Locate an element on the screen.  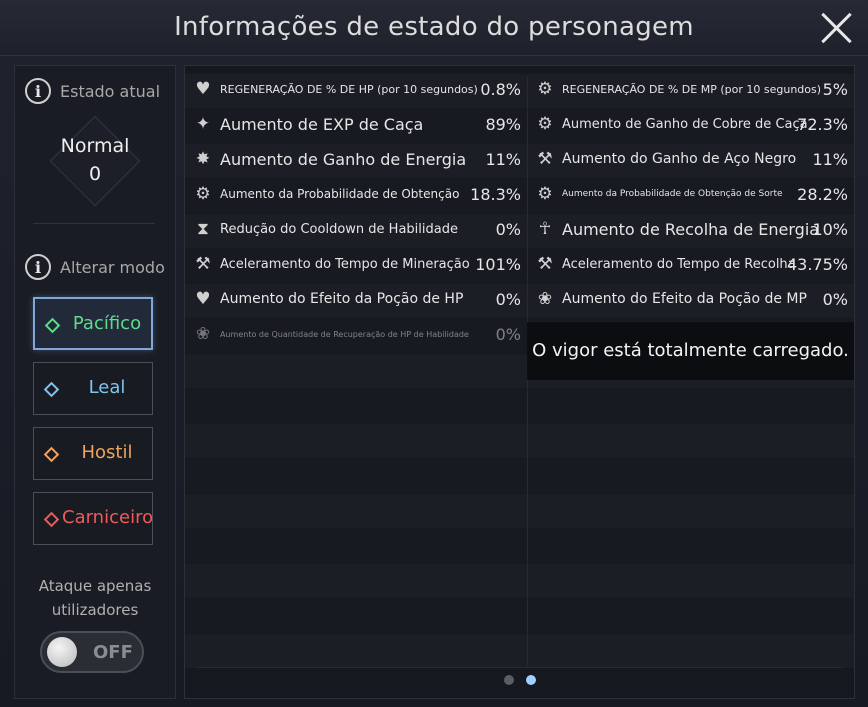
gather-icon: ⚒ is located at coordinates (545, 264).